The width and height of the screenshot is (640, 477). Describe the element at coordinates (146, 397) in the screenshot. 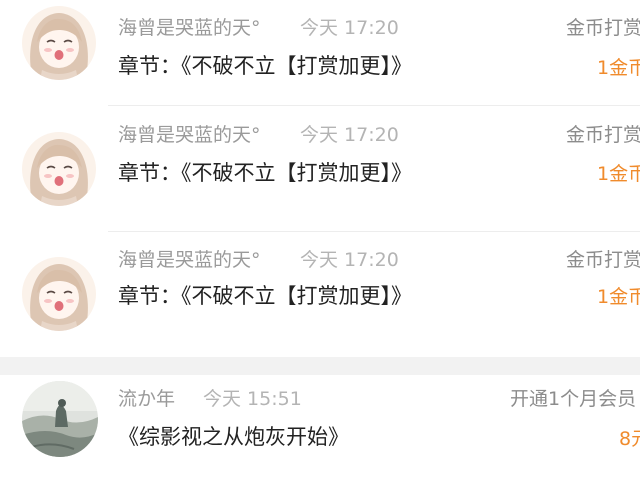

I see `username: 流か年` at that location.